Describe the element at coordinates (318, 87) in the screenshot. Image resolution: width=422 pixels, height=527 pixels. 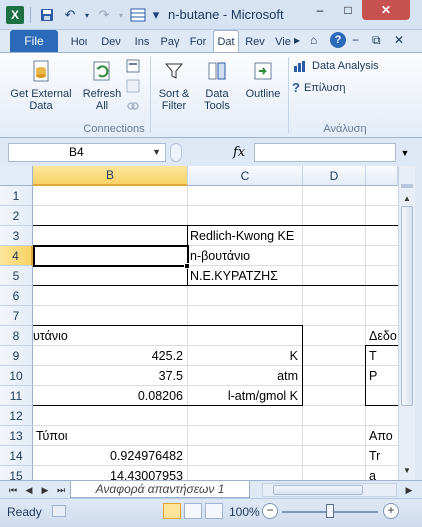
I see `solver-button: ? Επίλυση` at that location.